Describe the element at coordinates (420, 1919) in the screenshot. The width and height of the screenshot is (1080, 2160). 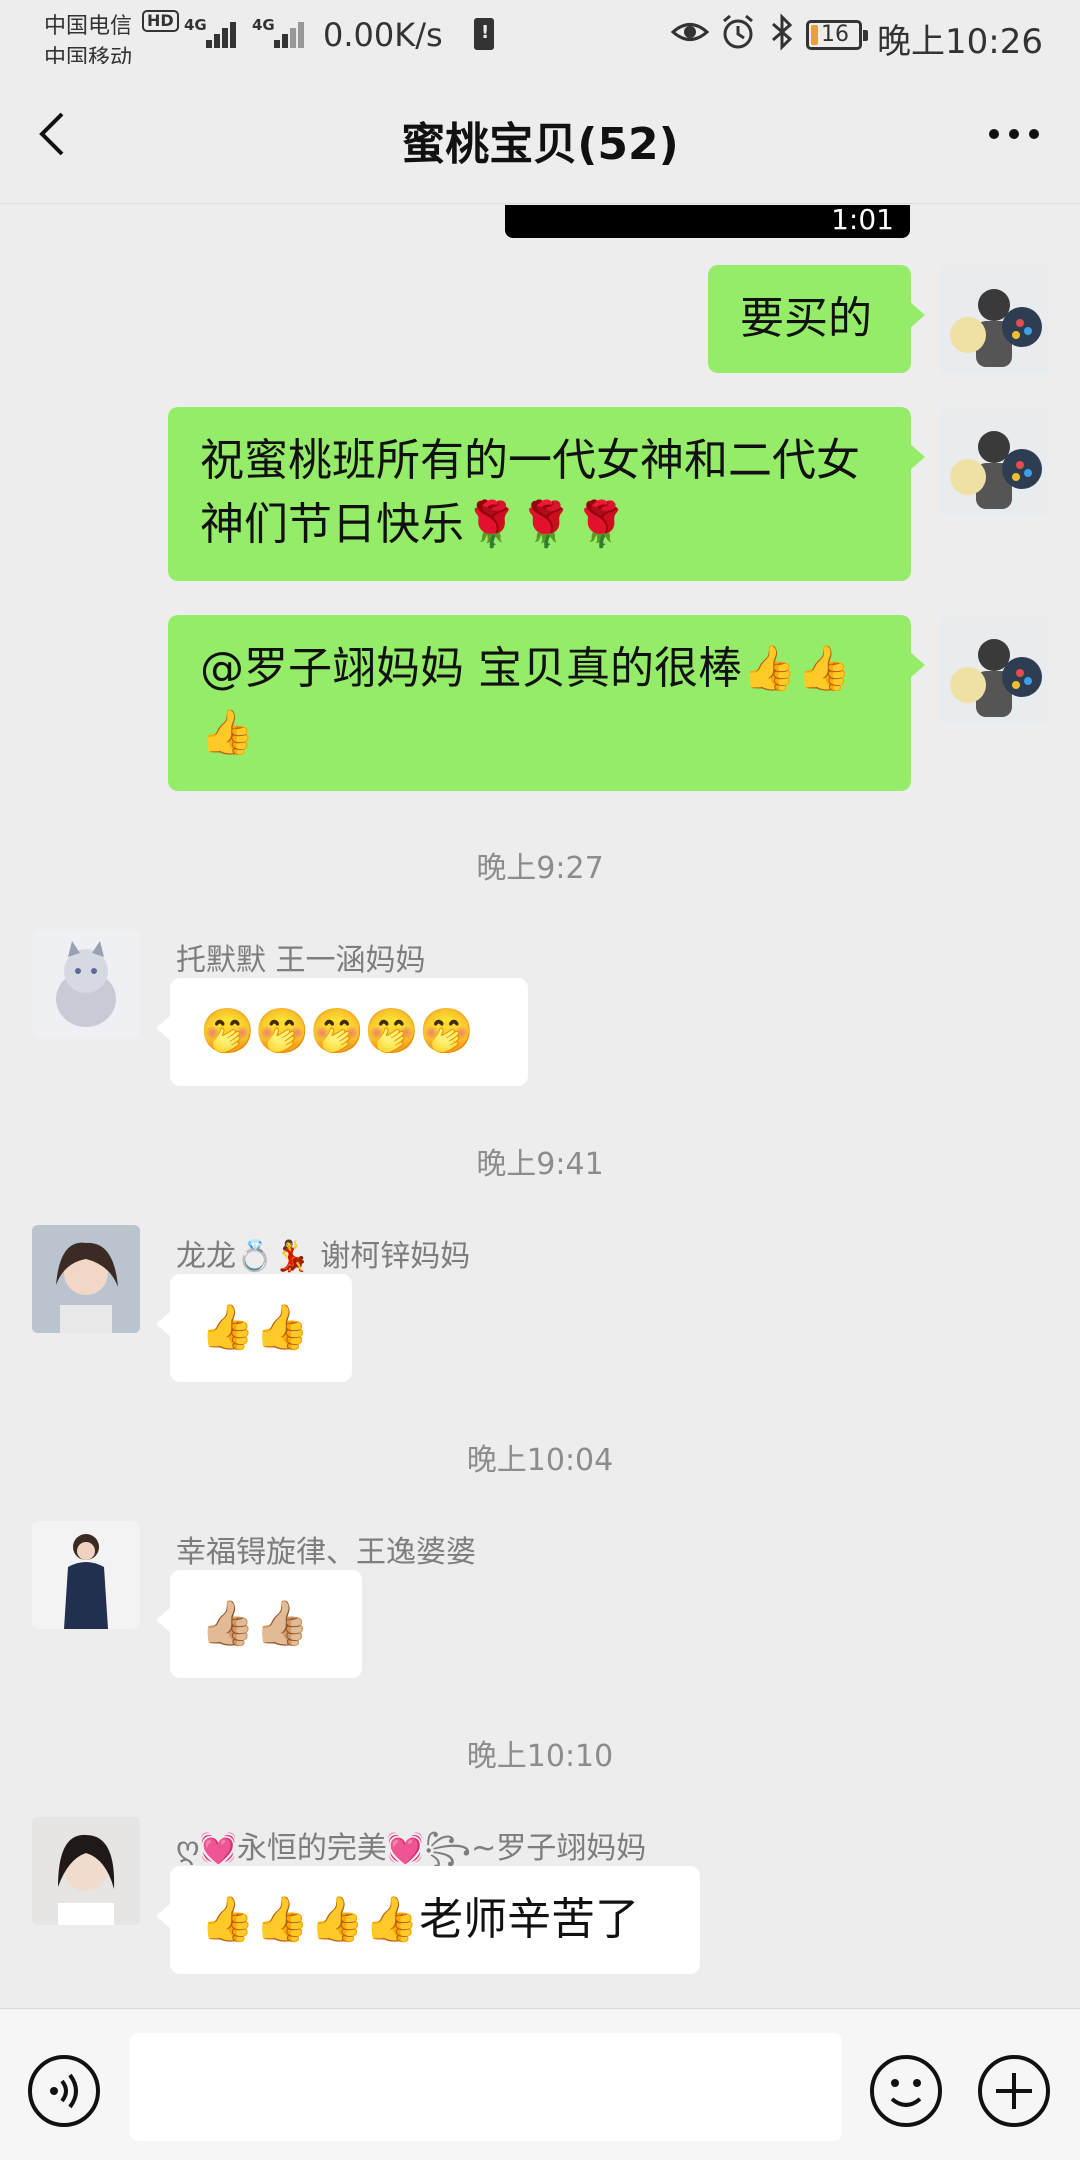
I see `message-text: 👍👍👍👍老师辛苦了` at that location.